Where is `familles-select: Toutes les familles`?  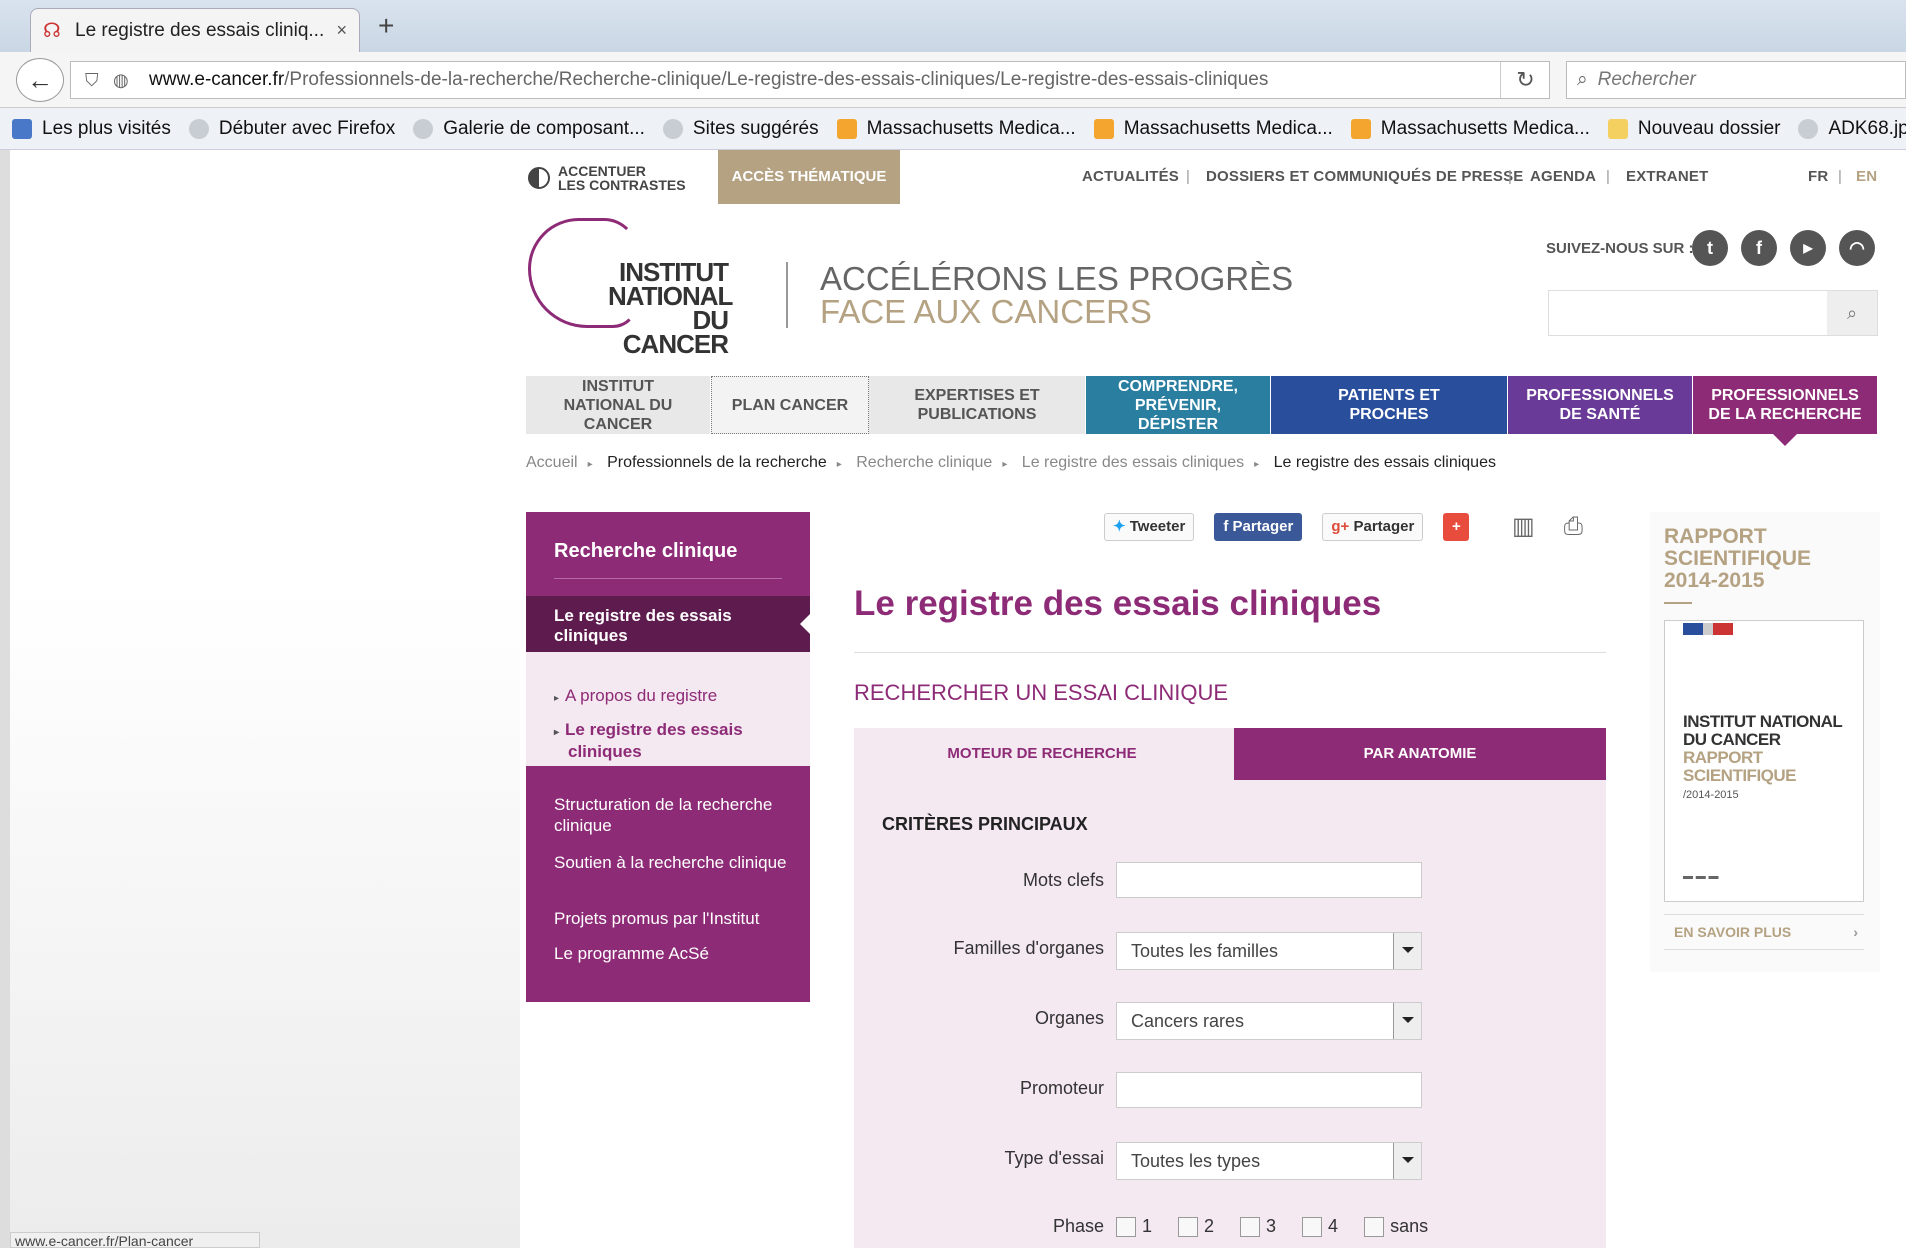 familles-select: Toutes les familles is located at coordinates (1269, 951).